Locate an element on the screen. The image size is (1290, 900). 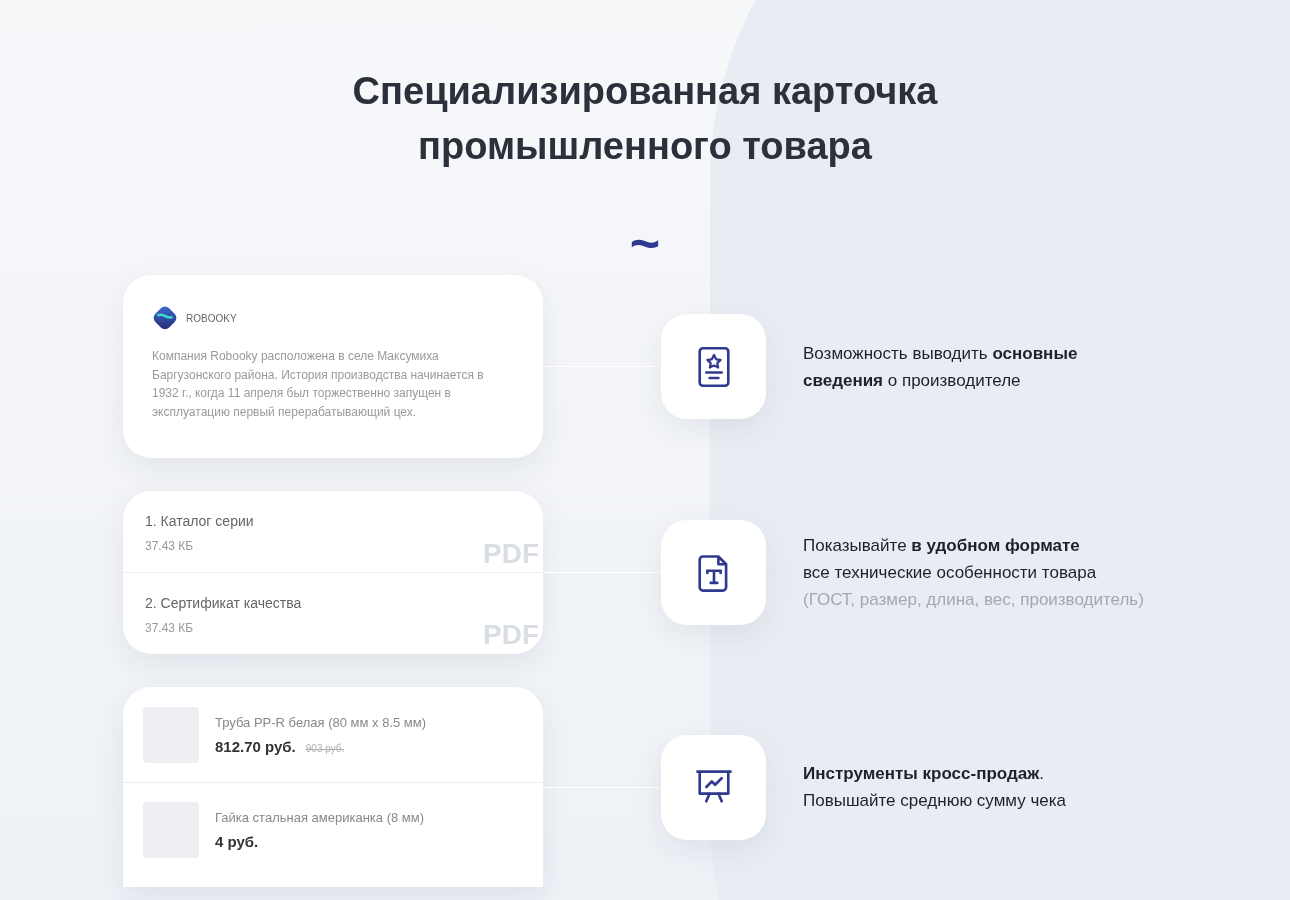
product-name: Гайка стальная американка (8 мм) is located at coordinates (320, 817).